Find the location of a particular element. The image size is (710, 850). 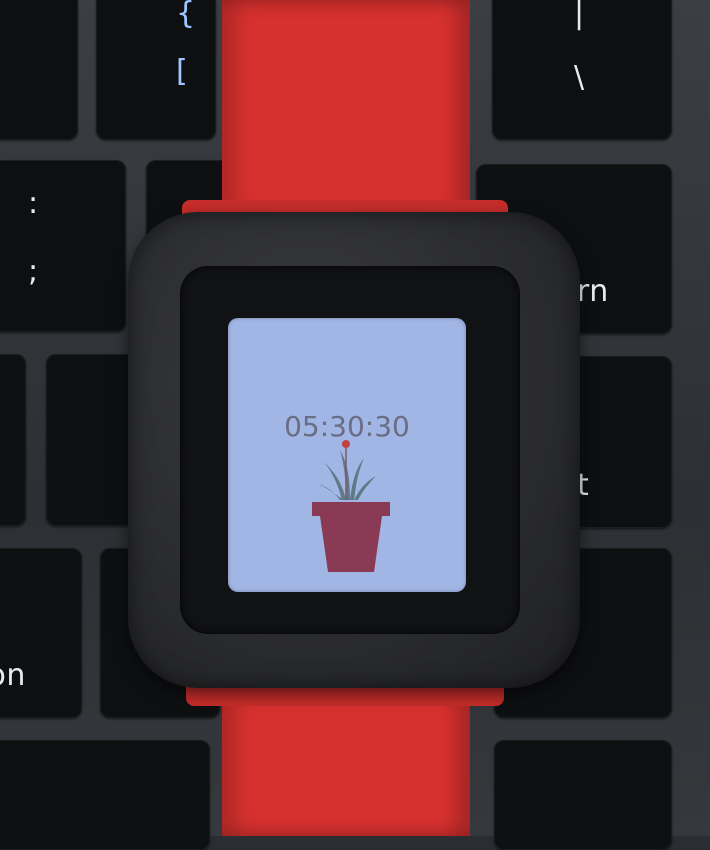

key-bracket-legend: [ is located at coordinates (182, 71).